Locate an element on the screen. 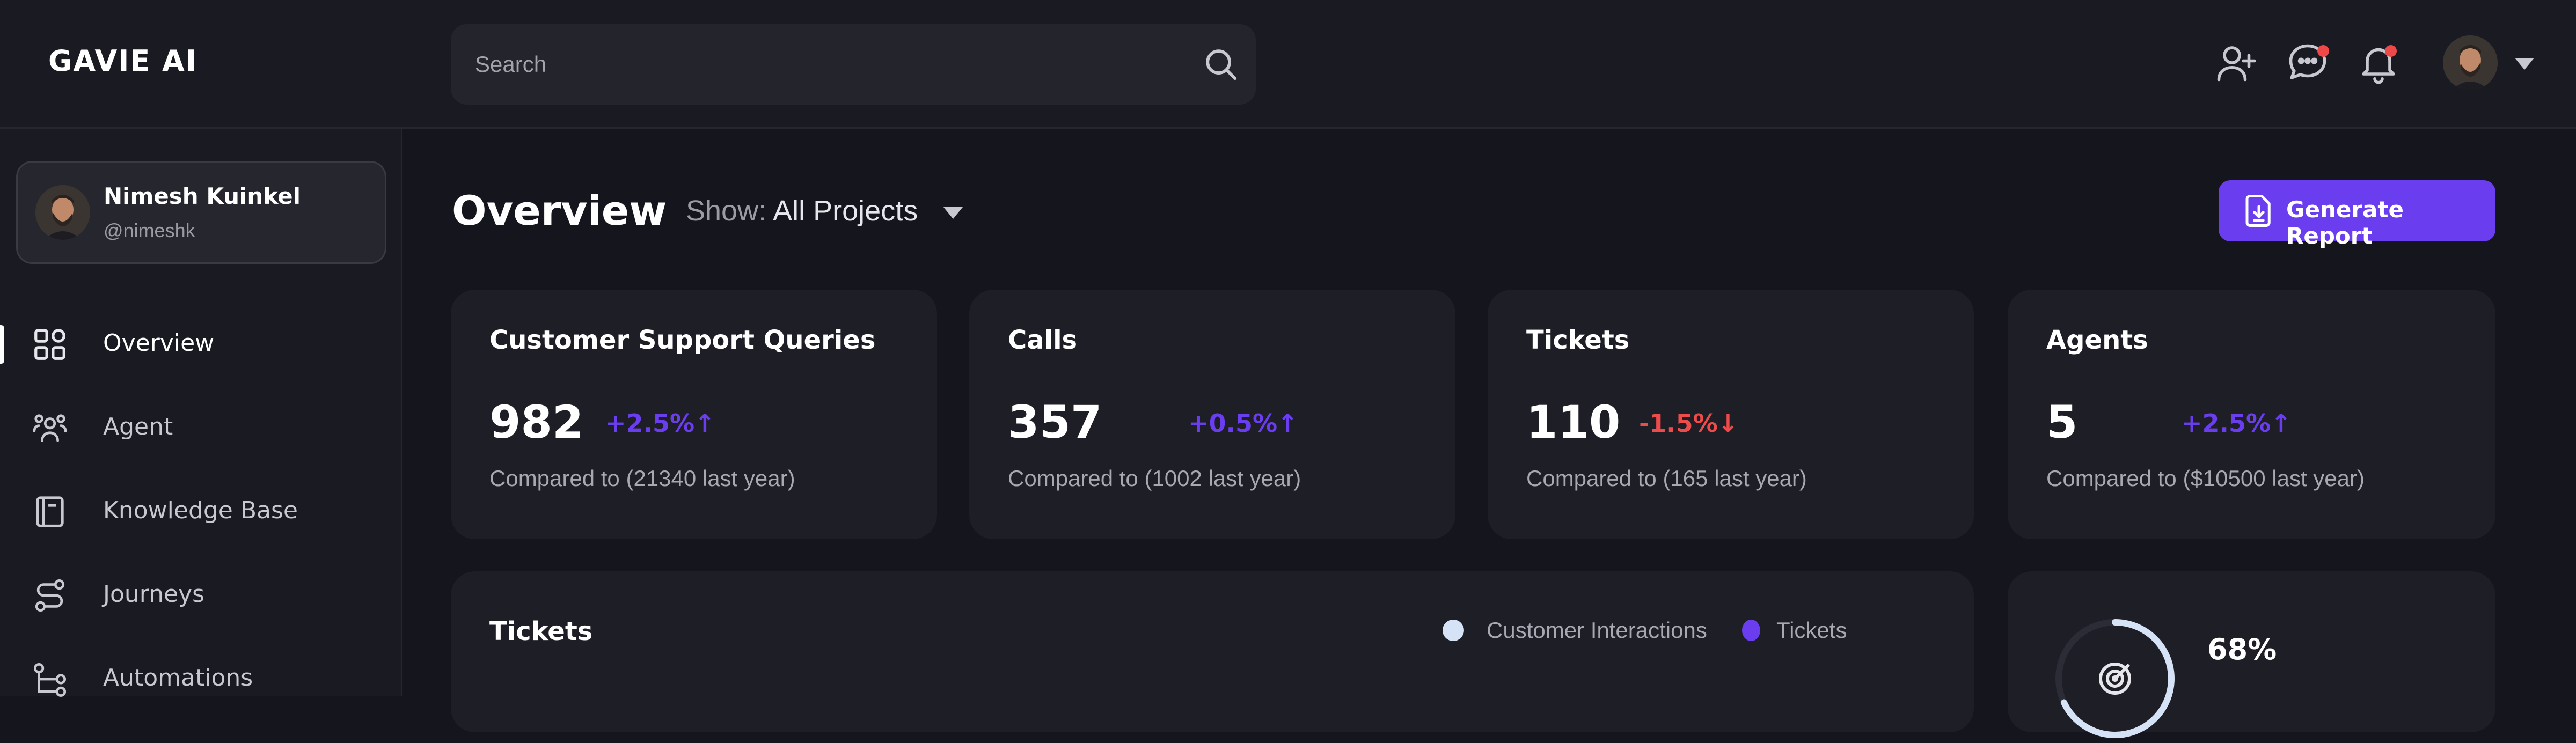 The image size is (2576, 743). profile-handle: @nimeshk is located at coordinates (149, 230).